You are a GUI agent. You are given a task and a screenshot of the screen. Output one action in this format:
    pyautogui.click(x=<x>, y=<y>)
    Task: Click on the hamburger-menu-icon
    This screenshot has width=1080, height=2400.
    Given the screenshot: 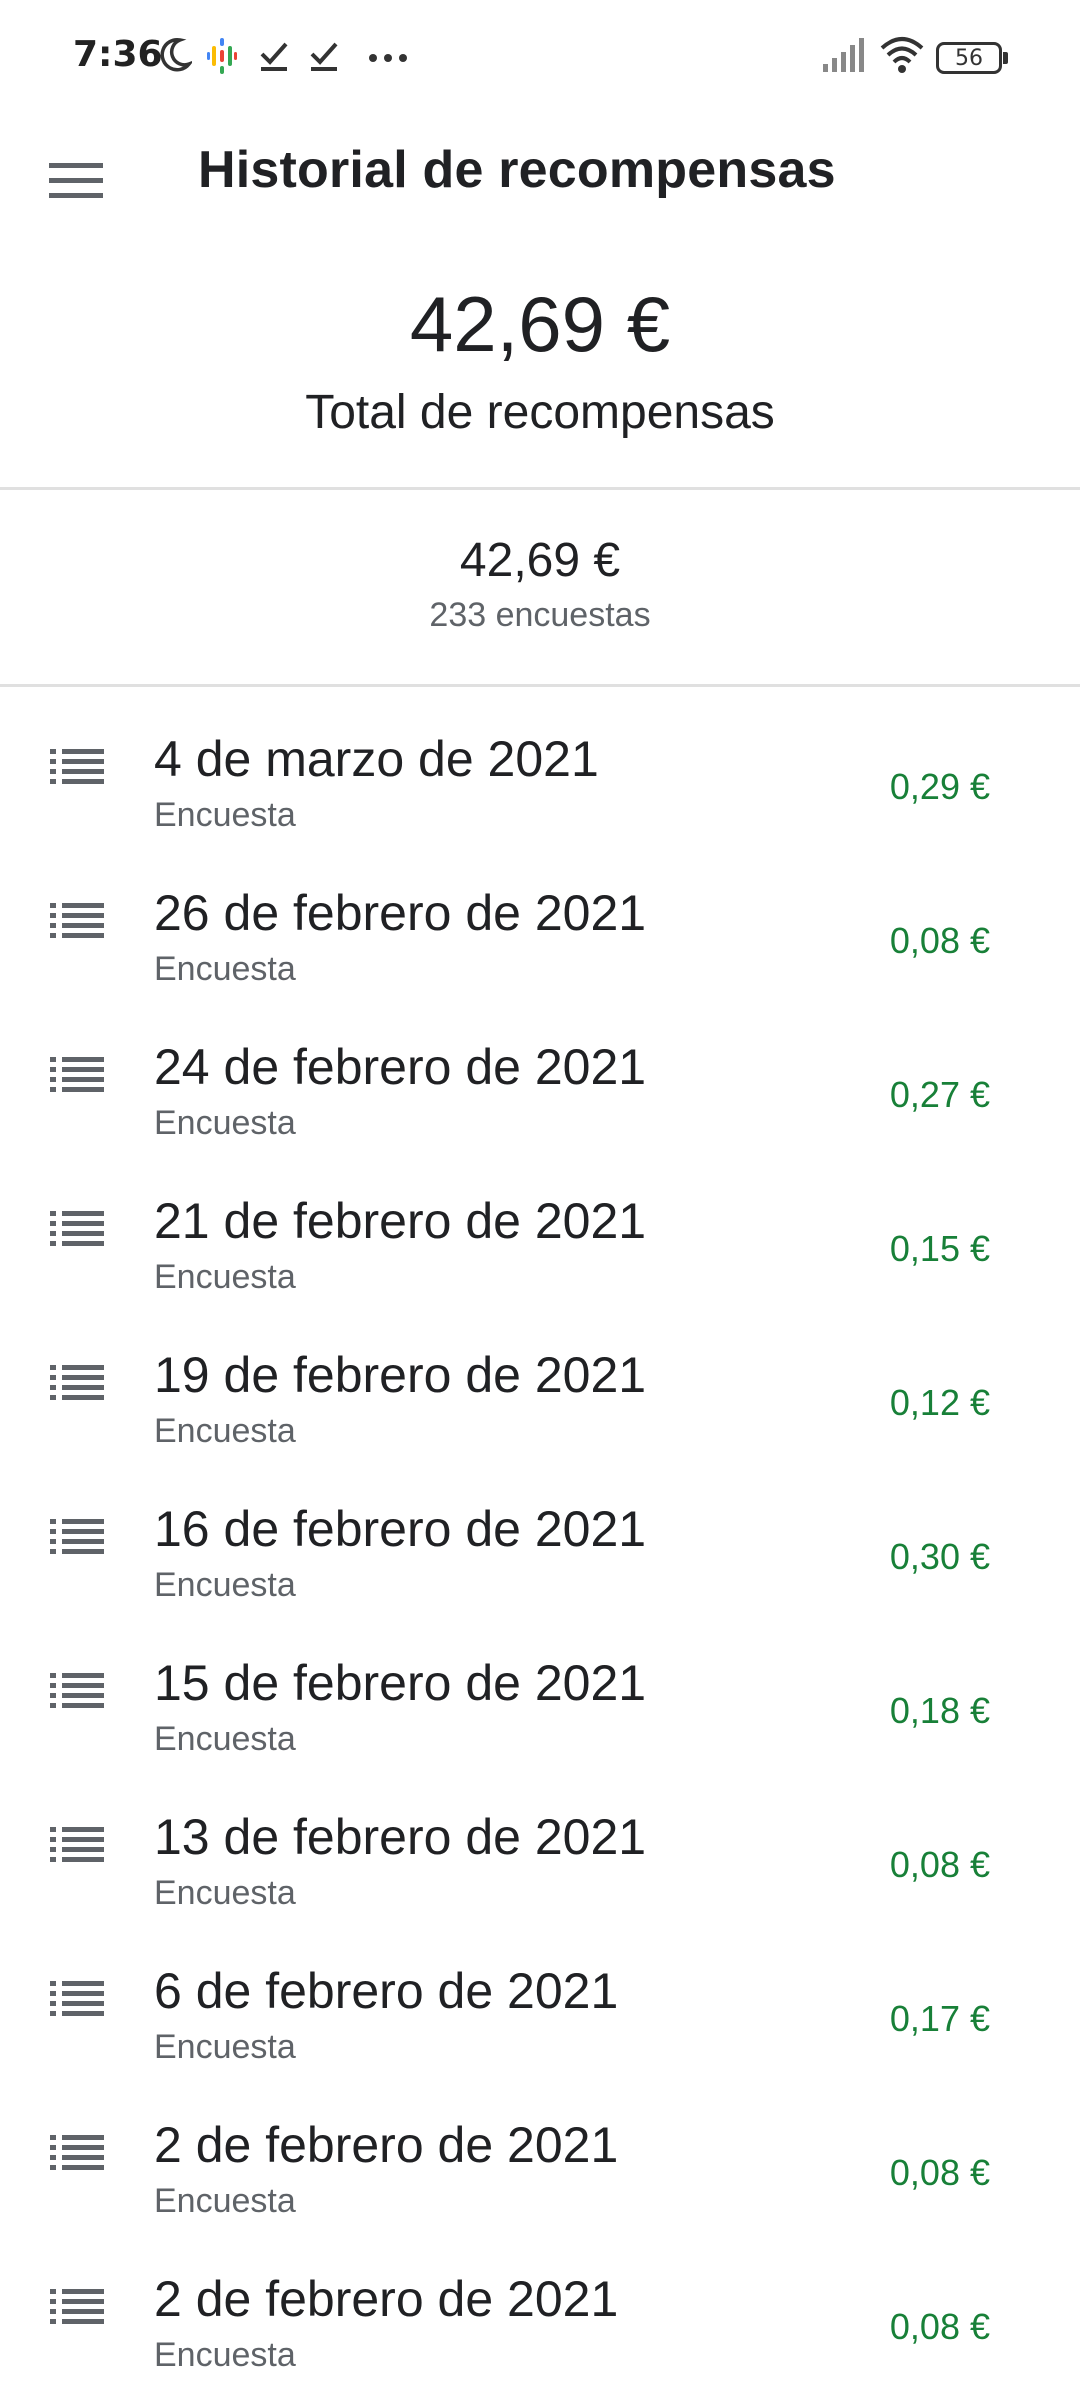 What is the action you would take?
    pyautogui.click(x=76, y=180)
    